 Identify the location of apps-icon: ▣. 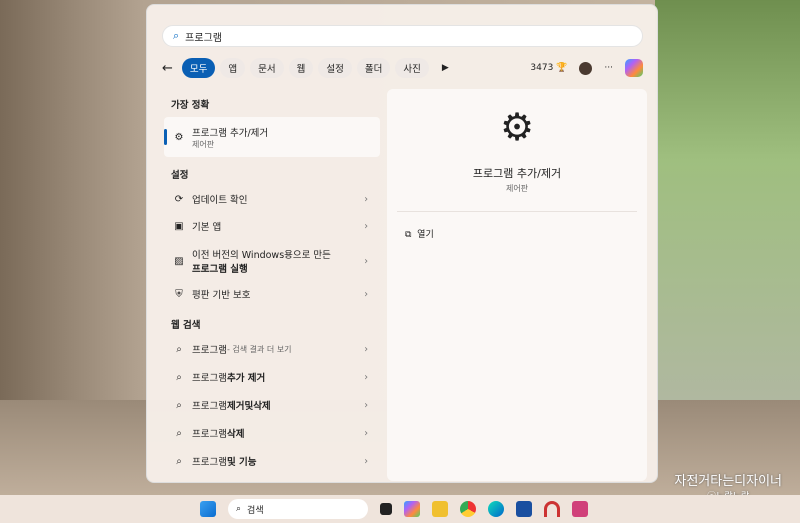
(179, 226).